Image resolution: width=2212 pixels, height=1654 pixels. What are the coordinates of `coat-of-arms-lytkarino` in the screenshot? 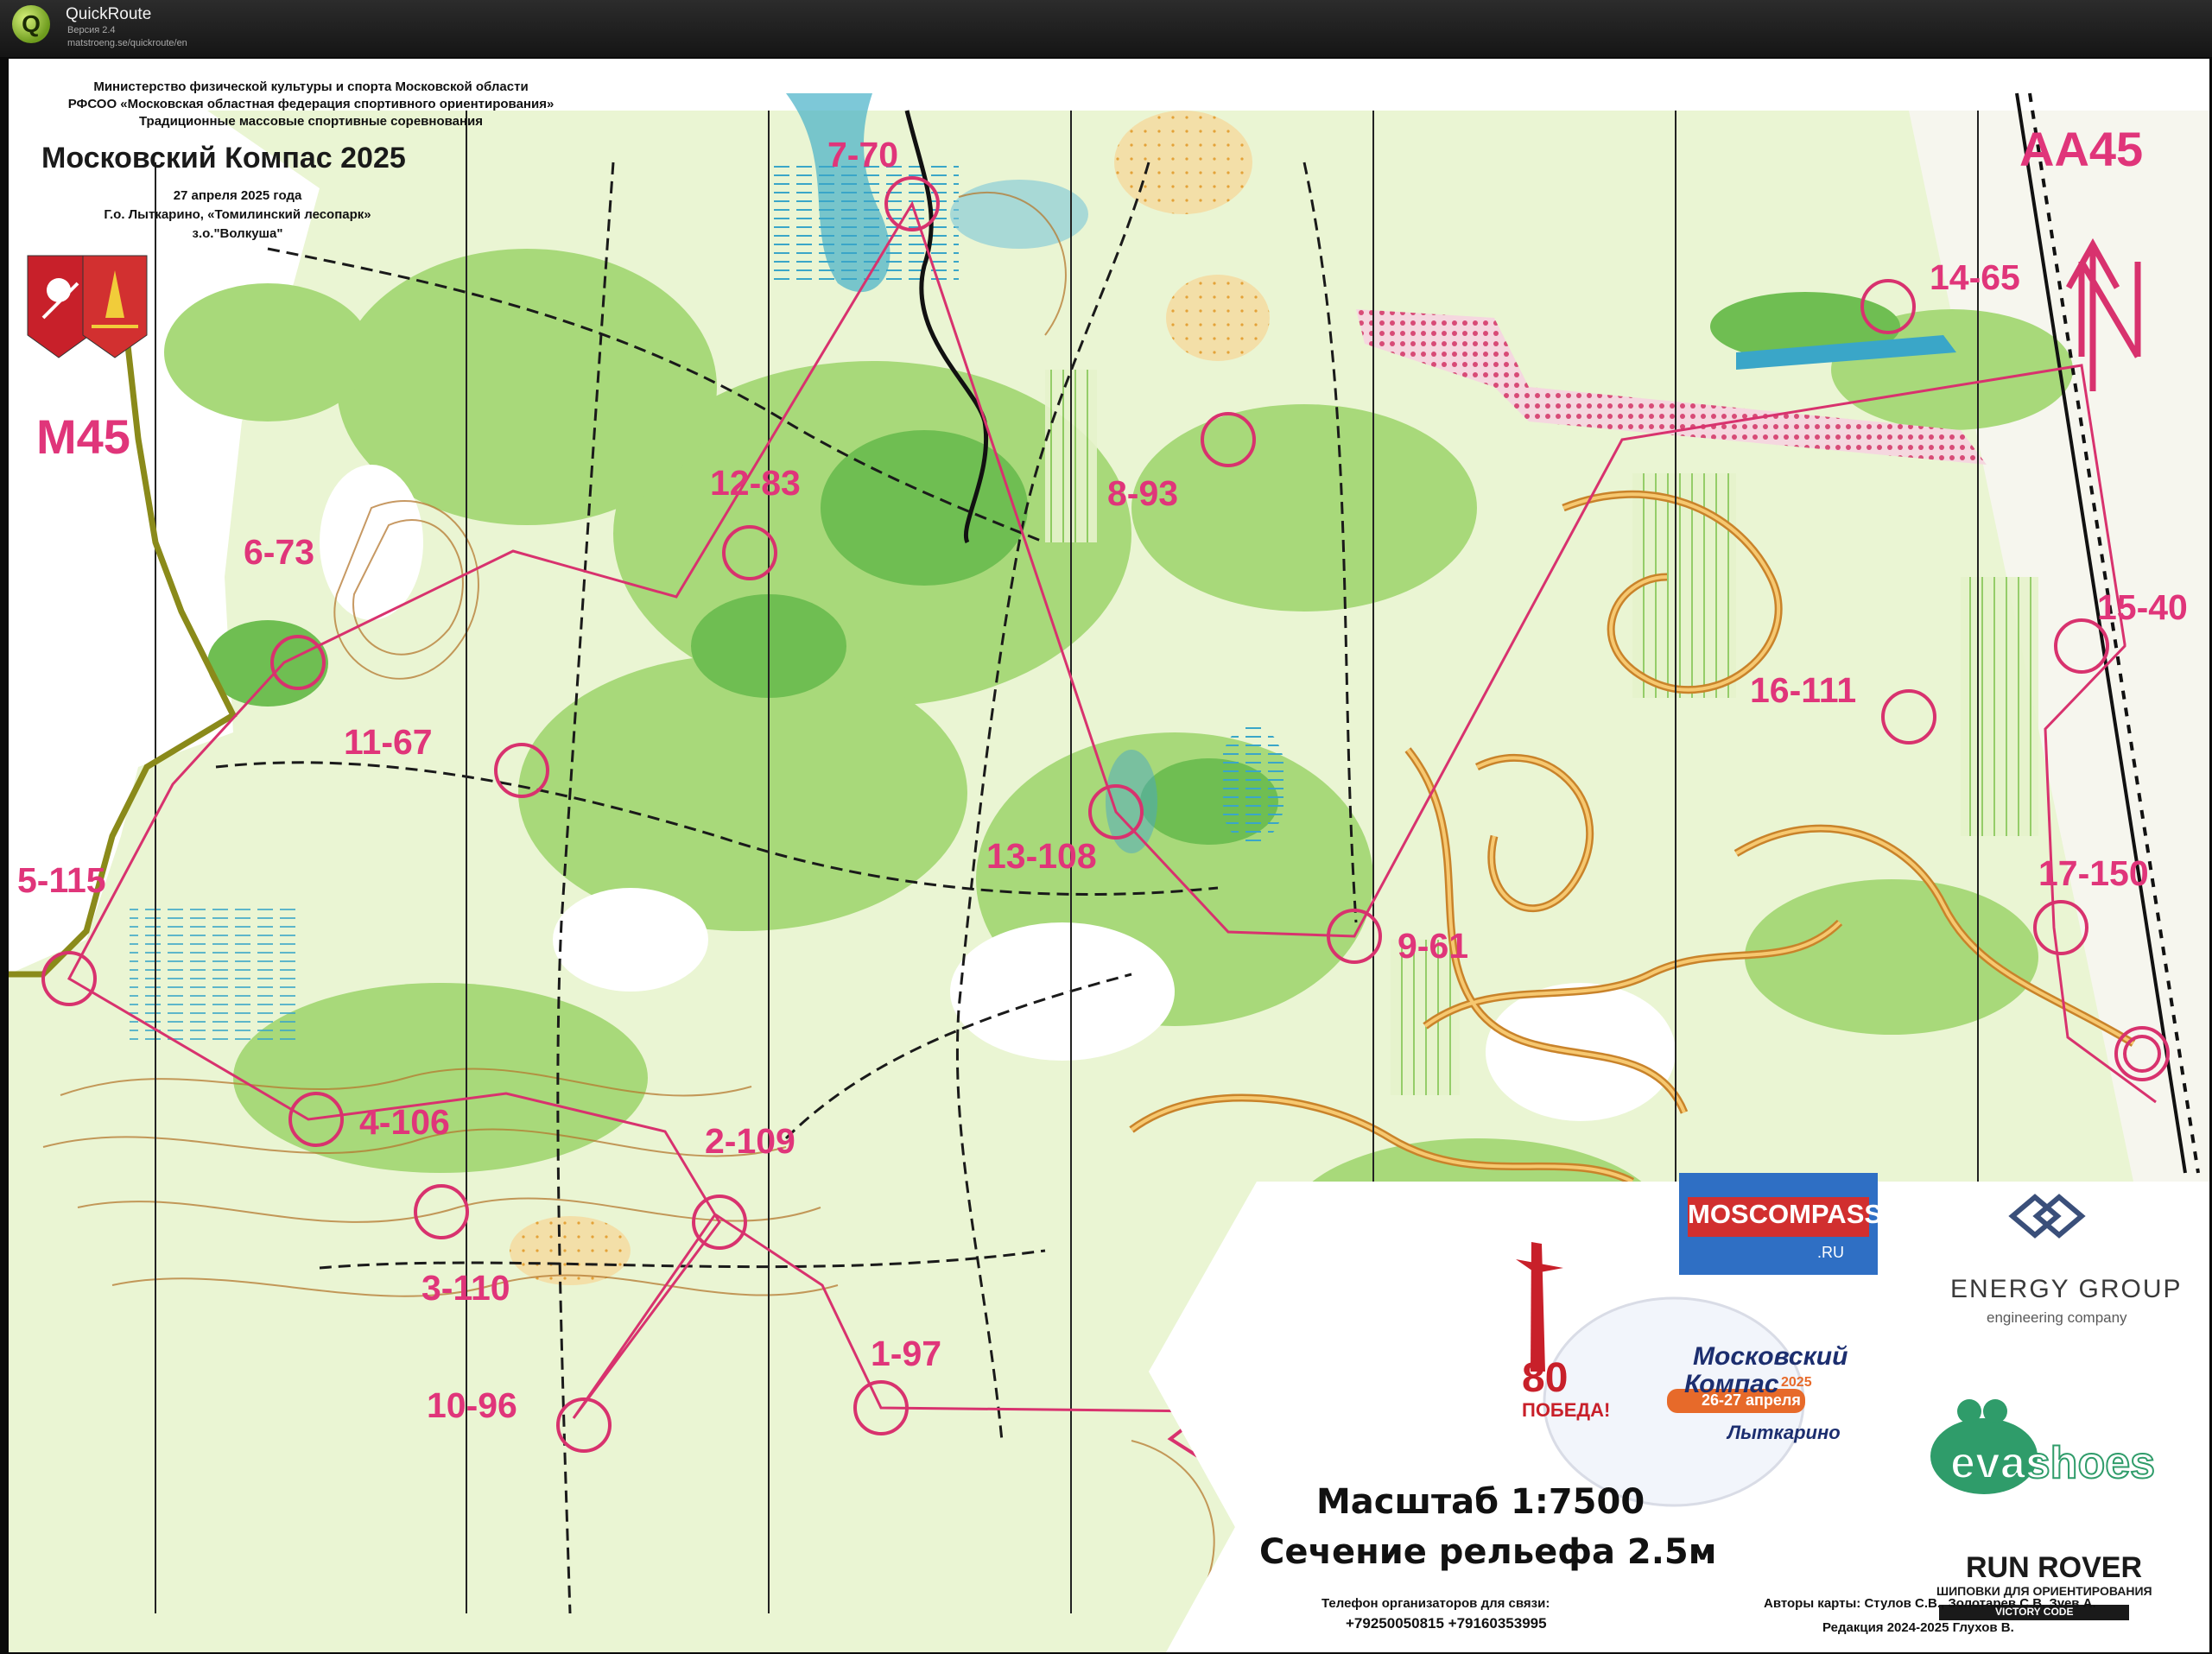 It's located at (115, 306).